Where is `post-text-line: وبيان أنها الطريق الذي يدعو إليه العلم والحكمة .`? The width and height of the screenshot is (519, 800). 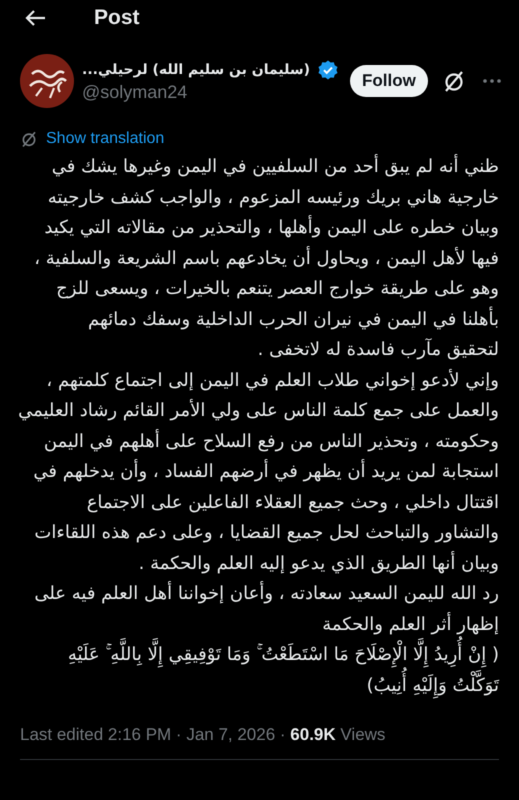
post-text-line: وبيان أنها الطريق الذي يدعو إليه العلم والحكمة . is located at coordinates (318, 563).